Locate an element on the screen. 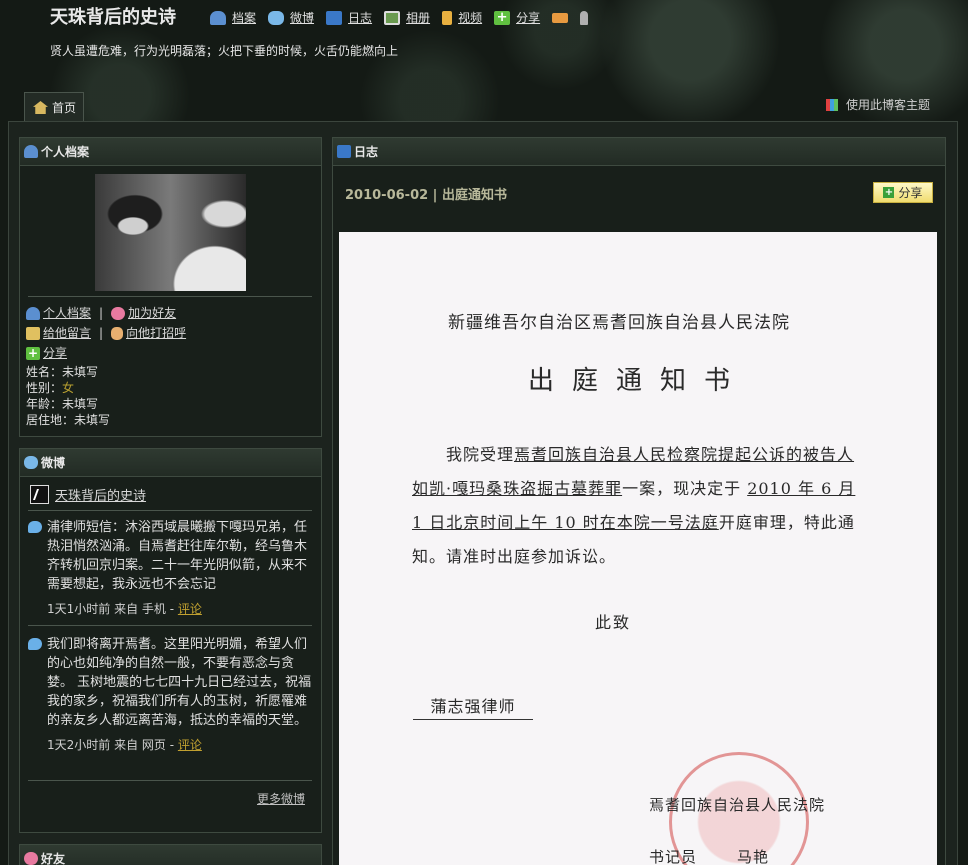 The height and width of the screenshot is (865, 968). add-friend-link: 加为好友 is located at coordinates (143, 313).